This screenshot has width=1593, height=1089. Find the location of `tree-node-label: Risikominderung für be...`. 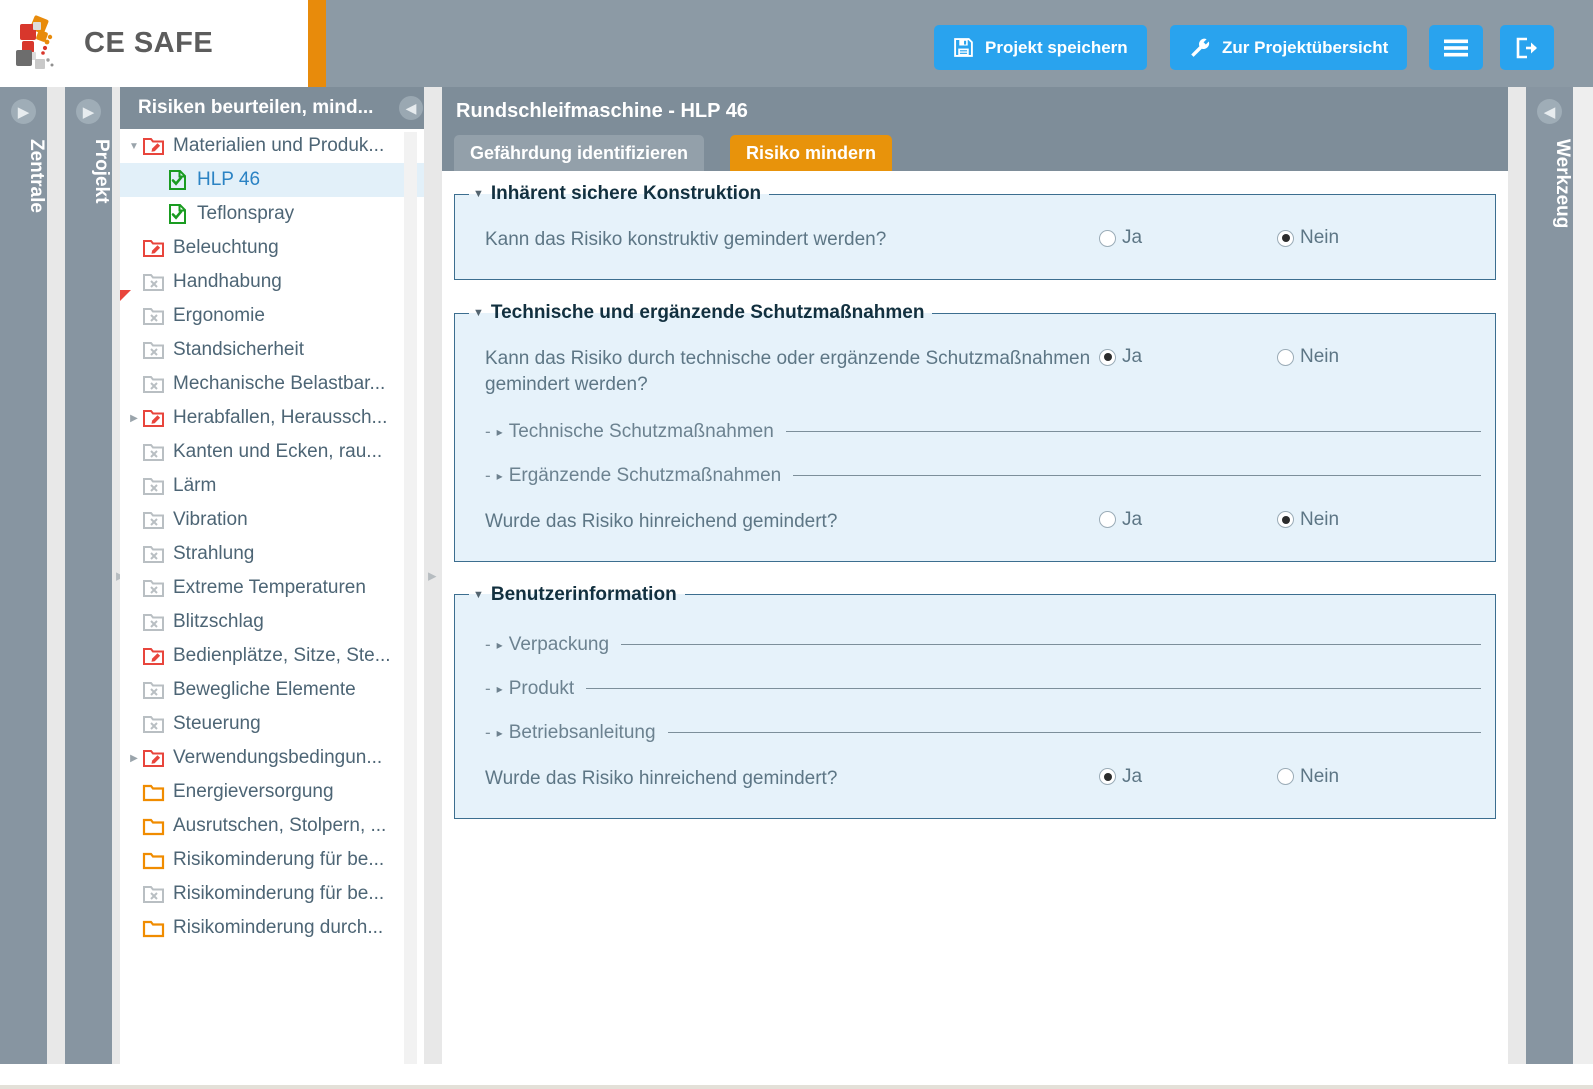

tree-node-label: Risikominderung für be... is located at coordinates (279, 893).